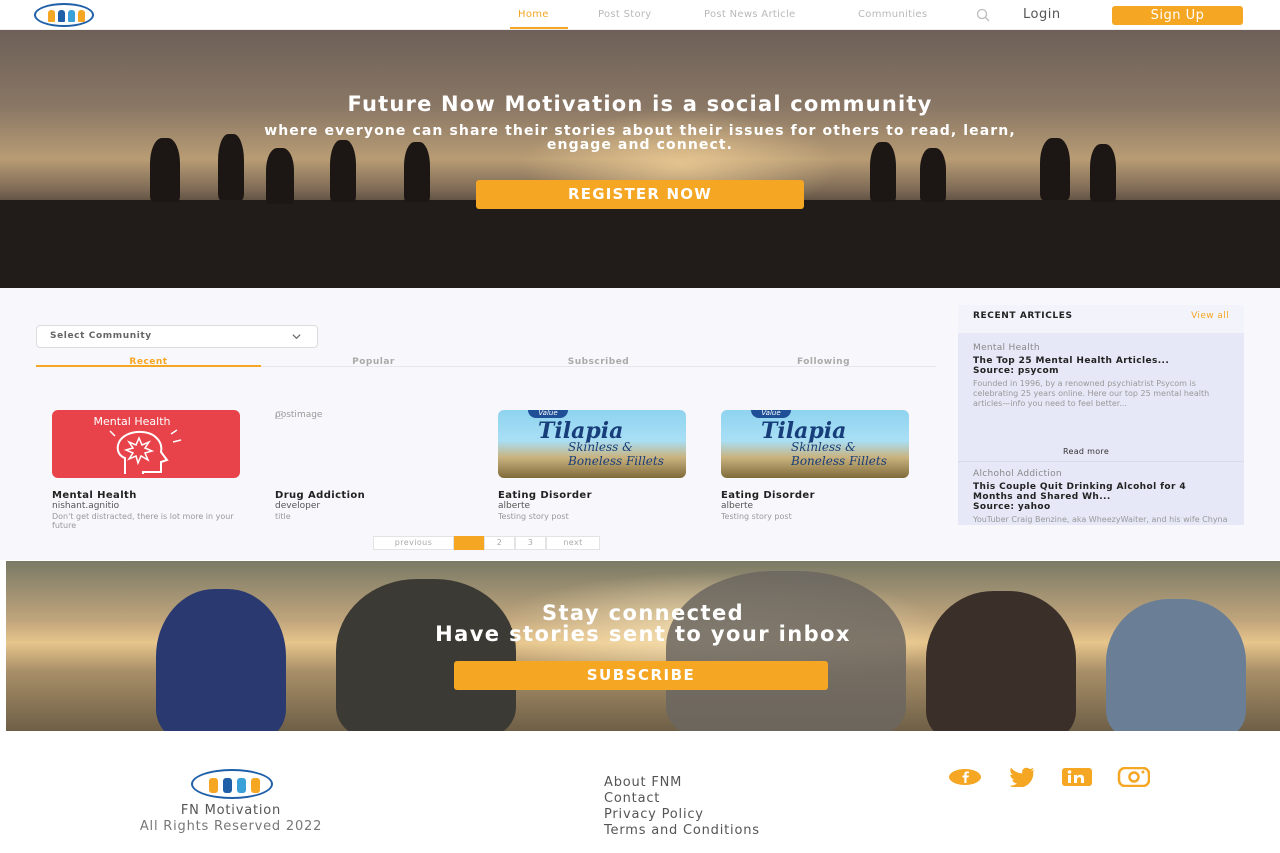  I want to click on instagram-icon, so click(1133, 777).